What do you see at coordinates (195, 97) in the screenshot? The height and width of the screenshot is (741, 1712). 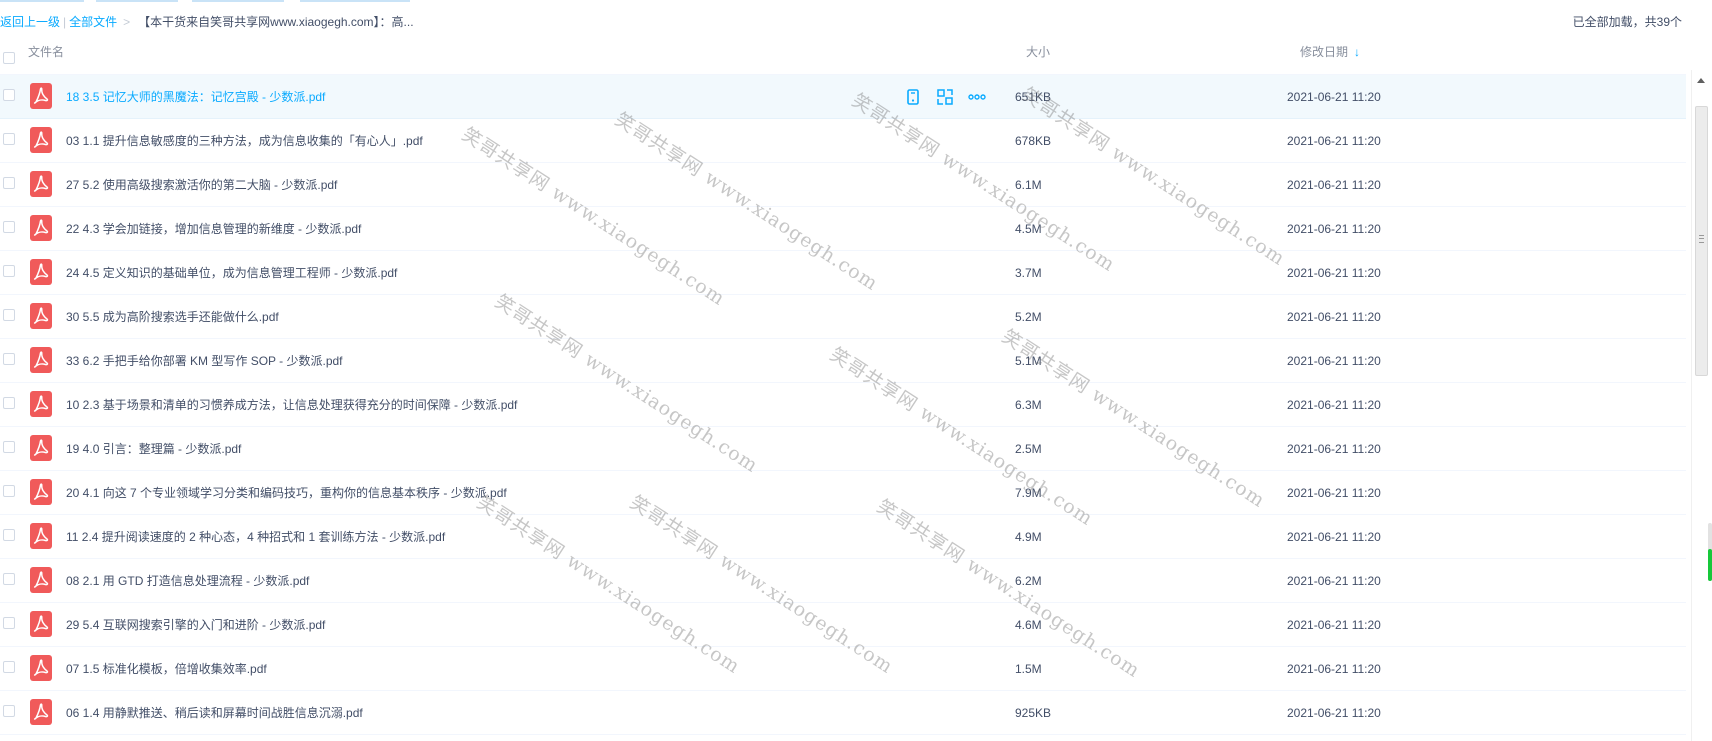 I see `file-name-link: 18 3.5 记忆大师的黑魔法：记忆宫殿 - 少数派.pdf` at bounding box center [195, 97].